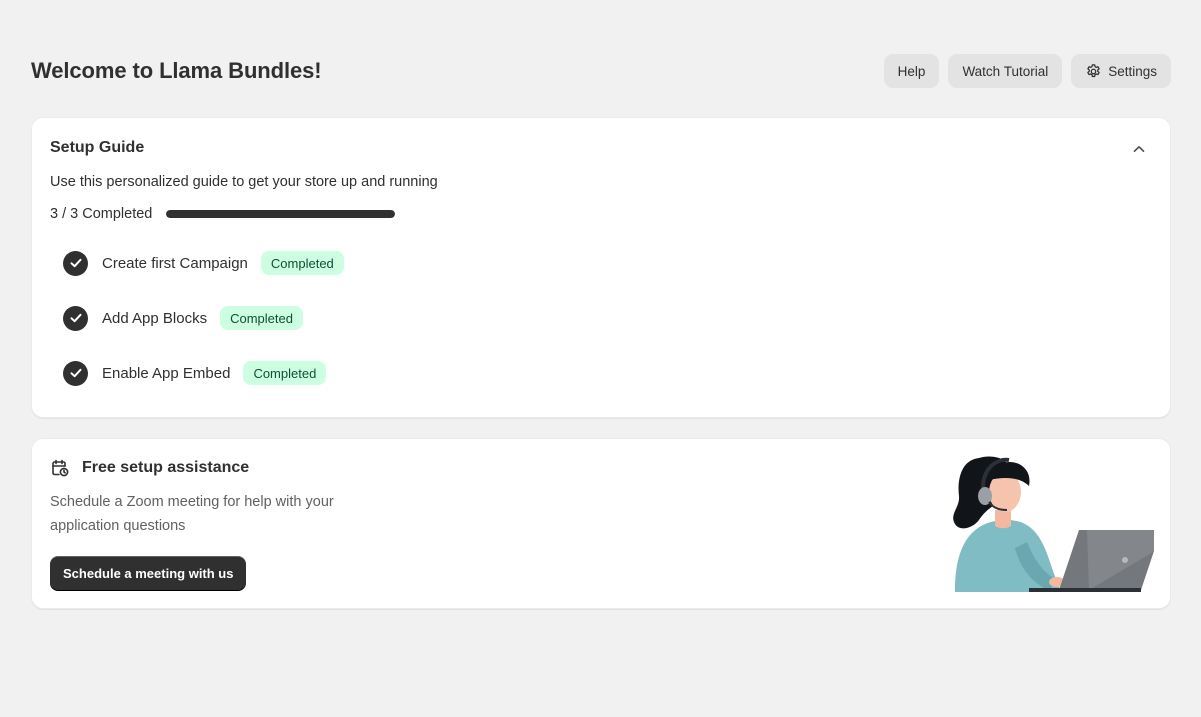  I want to click on setup-step: Enable App Embed Completed, so click(203, 373).